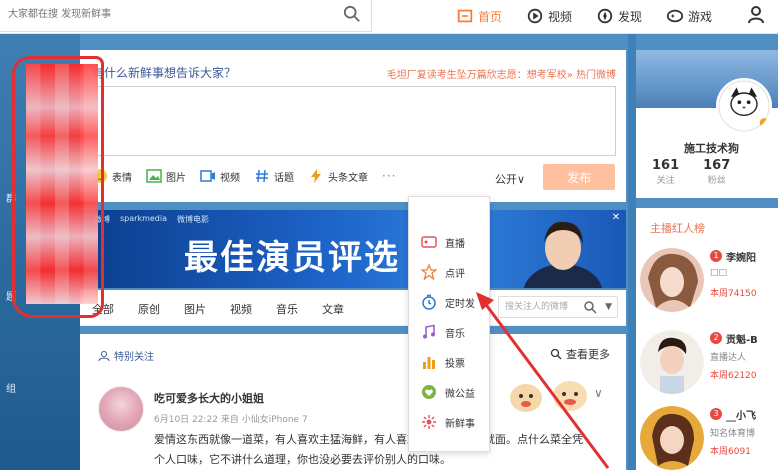 Image resolution: width=778 pixels, height=470 pixels. Describe the element at coordinates (154, 176) in the screenshot. I see `image-icon` at that location.